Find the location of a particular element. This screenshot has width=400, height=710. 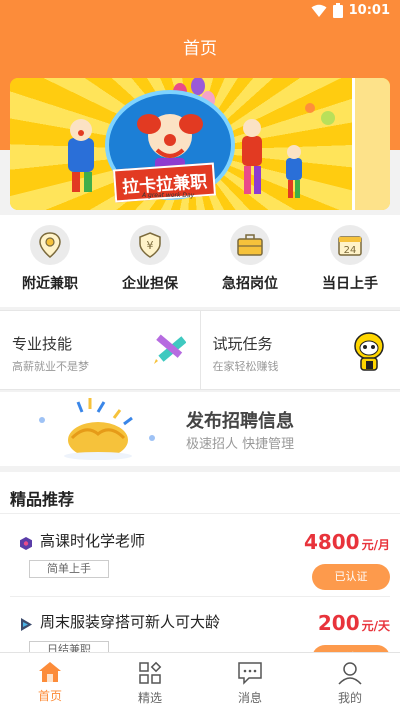

user-icon is located at coordinates (350, 673).